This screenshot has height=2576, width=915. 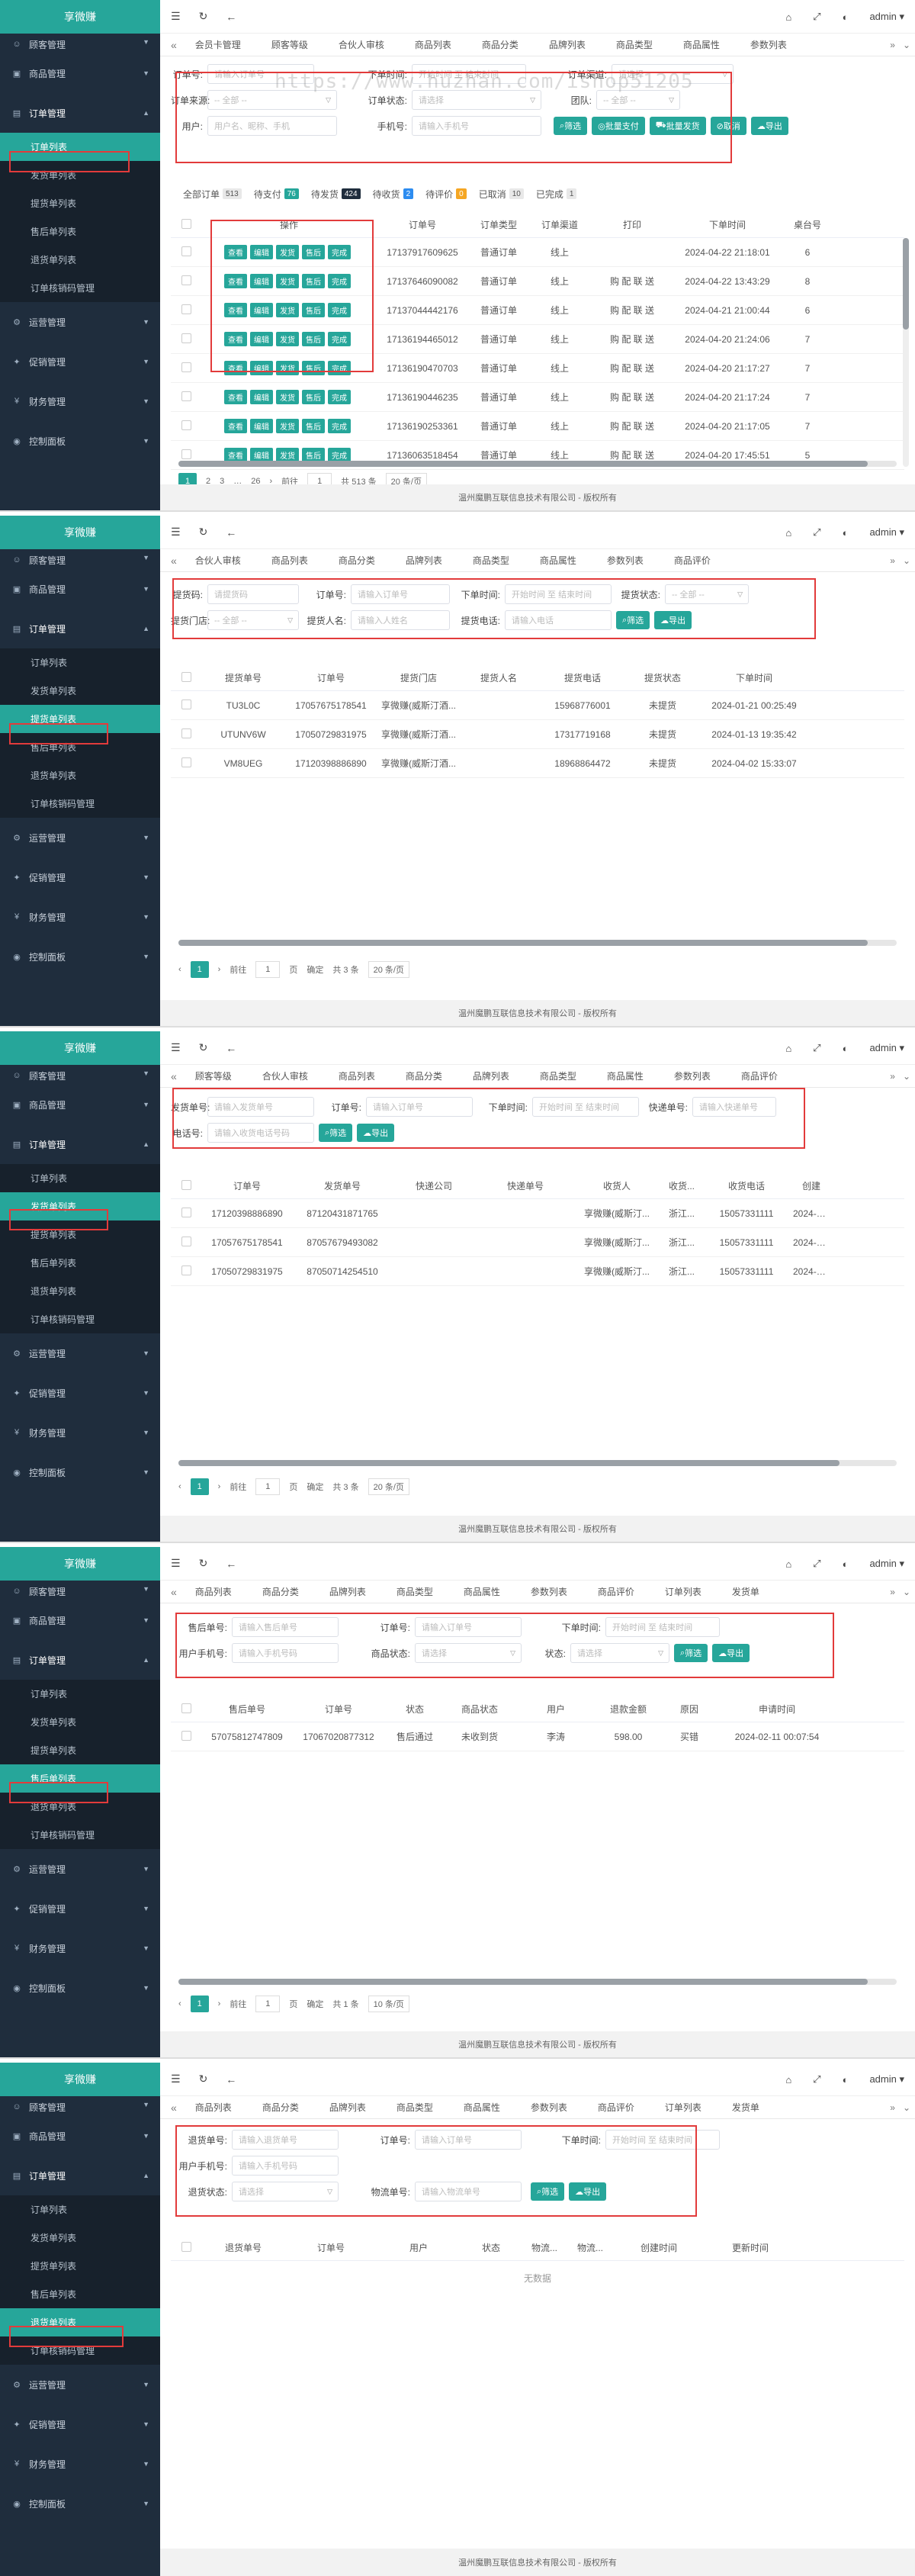 What do you see at coordinates (673, 74) in the screenshot?
I see `order-channel-select: 请选择 ▽` at bounding box center [673, 74].